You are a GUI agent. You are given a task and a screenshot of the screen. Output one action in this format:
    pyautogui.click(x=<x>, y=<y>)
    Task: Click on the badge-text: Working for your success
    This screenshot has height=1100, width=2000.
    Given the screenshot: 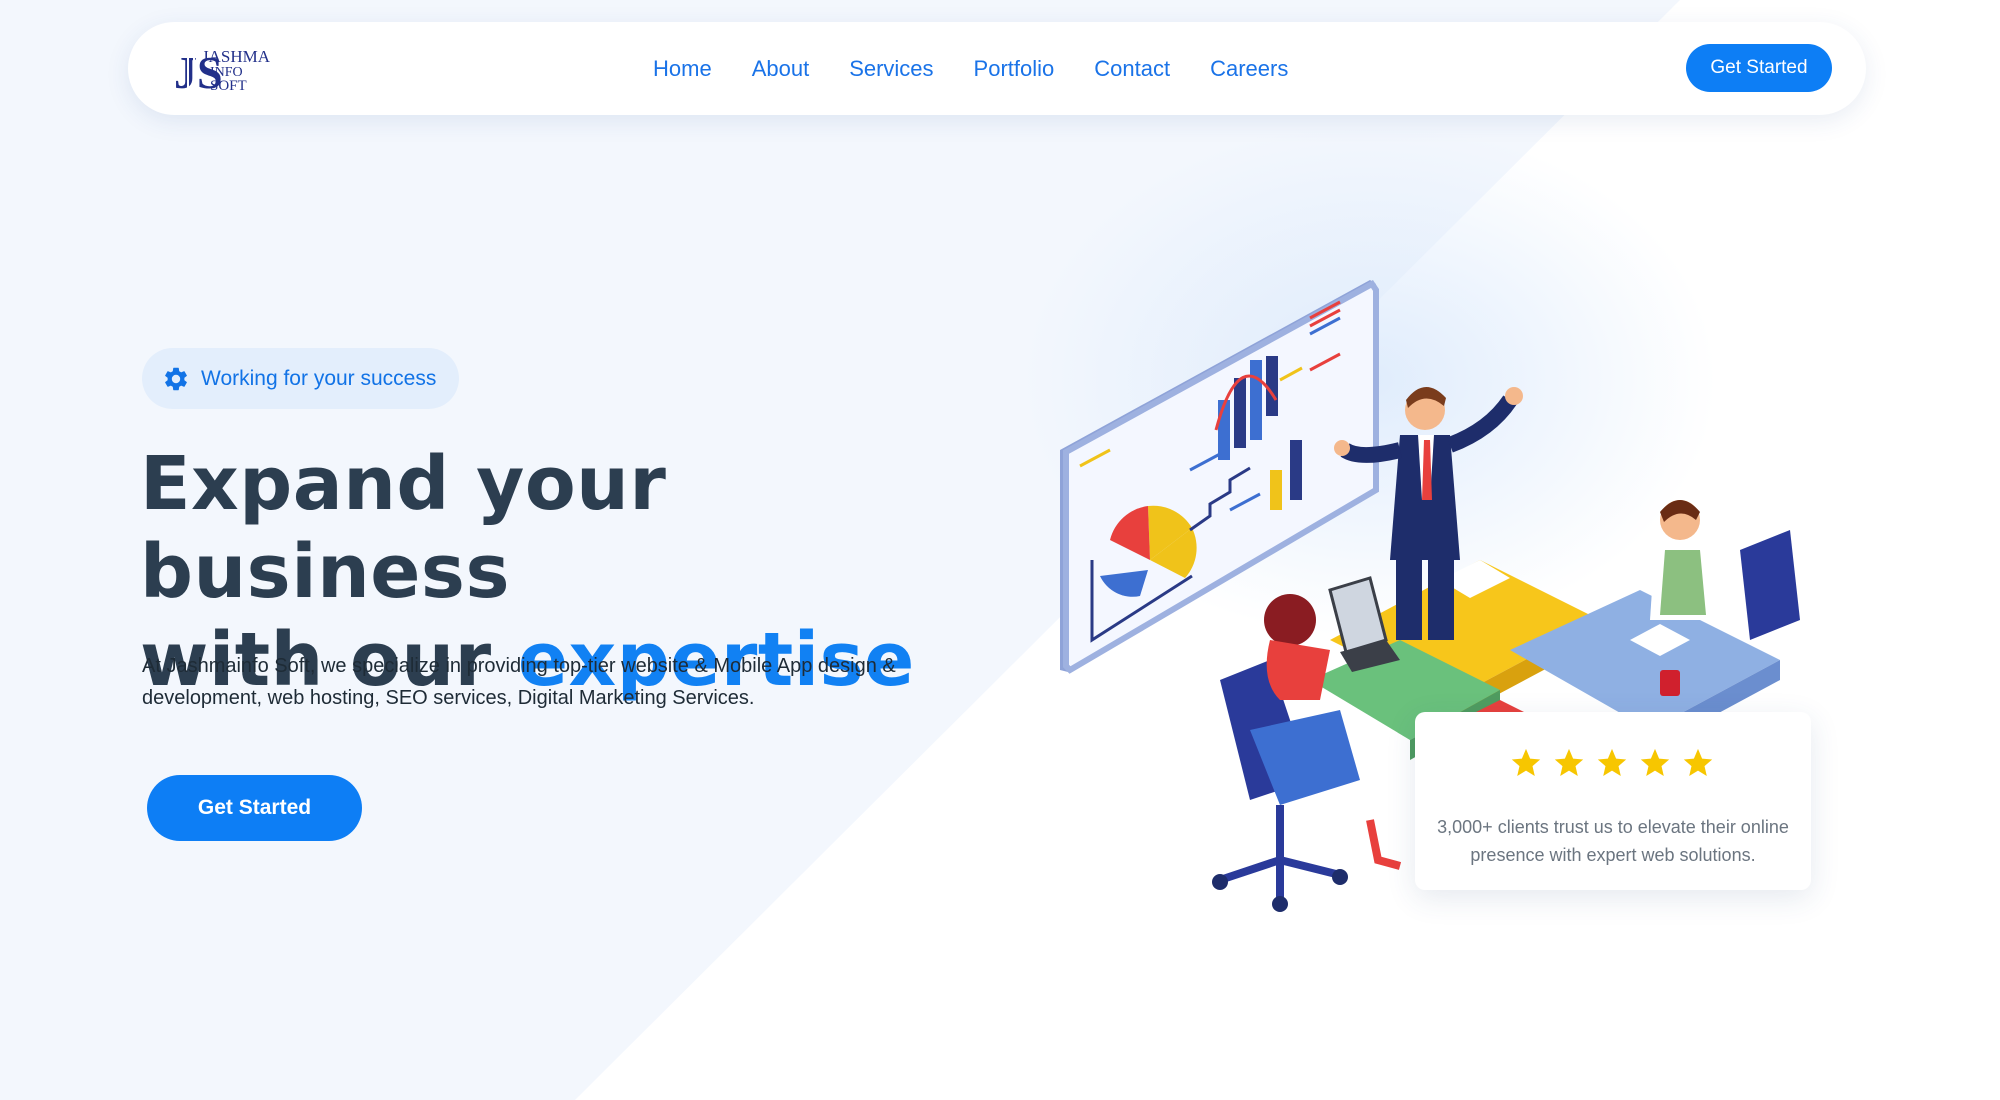 What is the action you would take?
    pyautogui.click(x=319, y=378)
    